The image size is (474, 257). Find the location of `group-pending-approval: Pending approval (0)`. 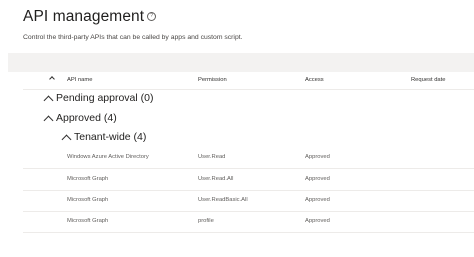

group-pending-approval: Pending approval (0) is located at coordinates (97, 98).